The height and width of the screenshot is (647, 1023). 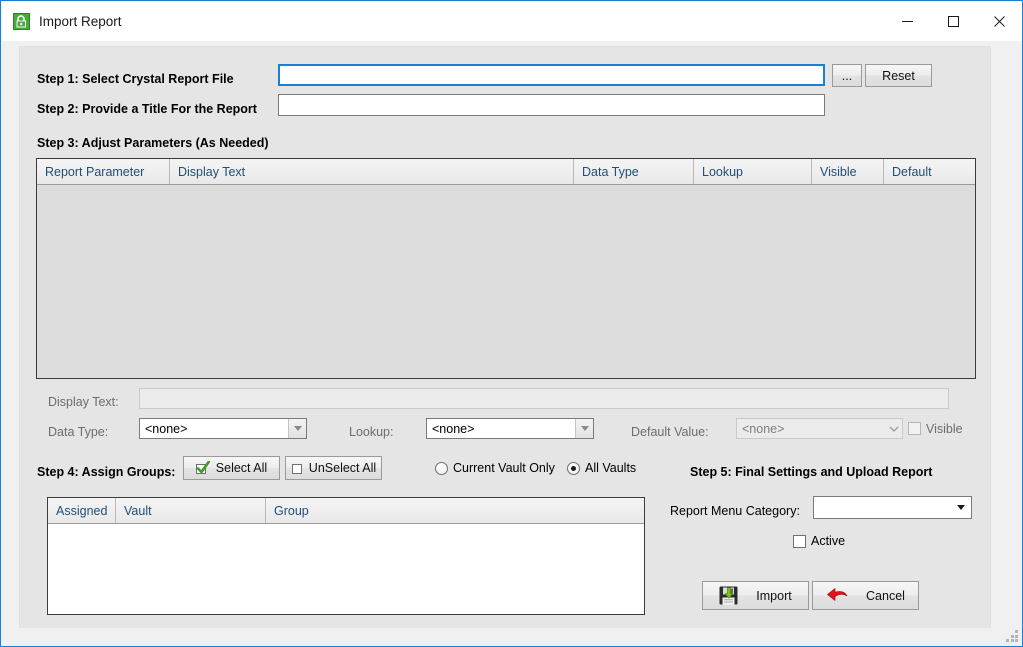 I want to click on active-checkbox-box, so click(x=799, y=541).